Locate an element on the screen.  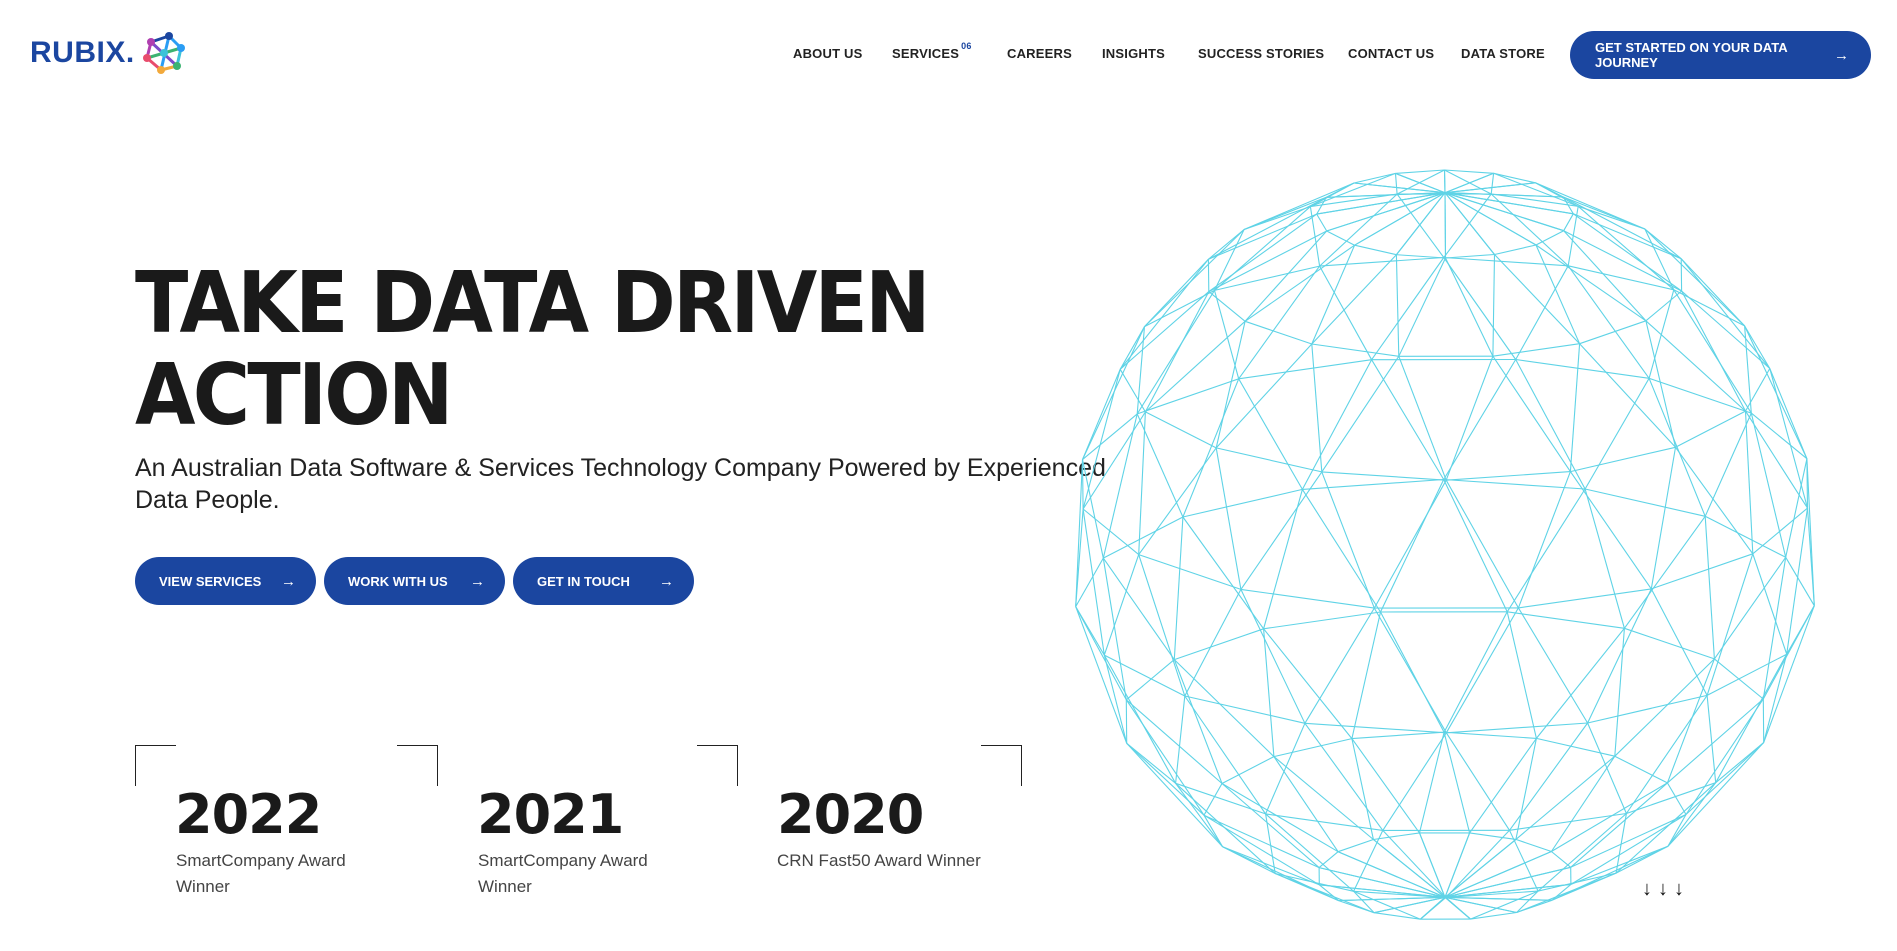
work-with-us-button: WORK WITH US → is located at coordinates (414, 581).